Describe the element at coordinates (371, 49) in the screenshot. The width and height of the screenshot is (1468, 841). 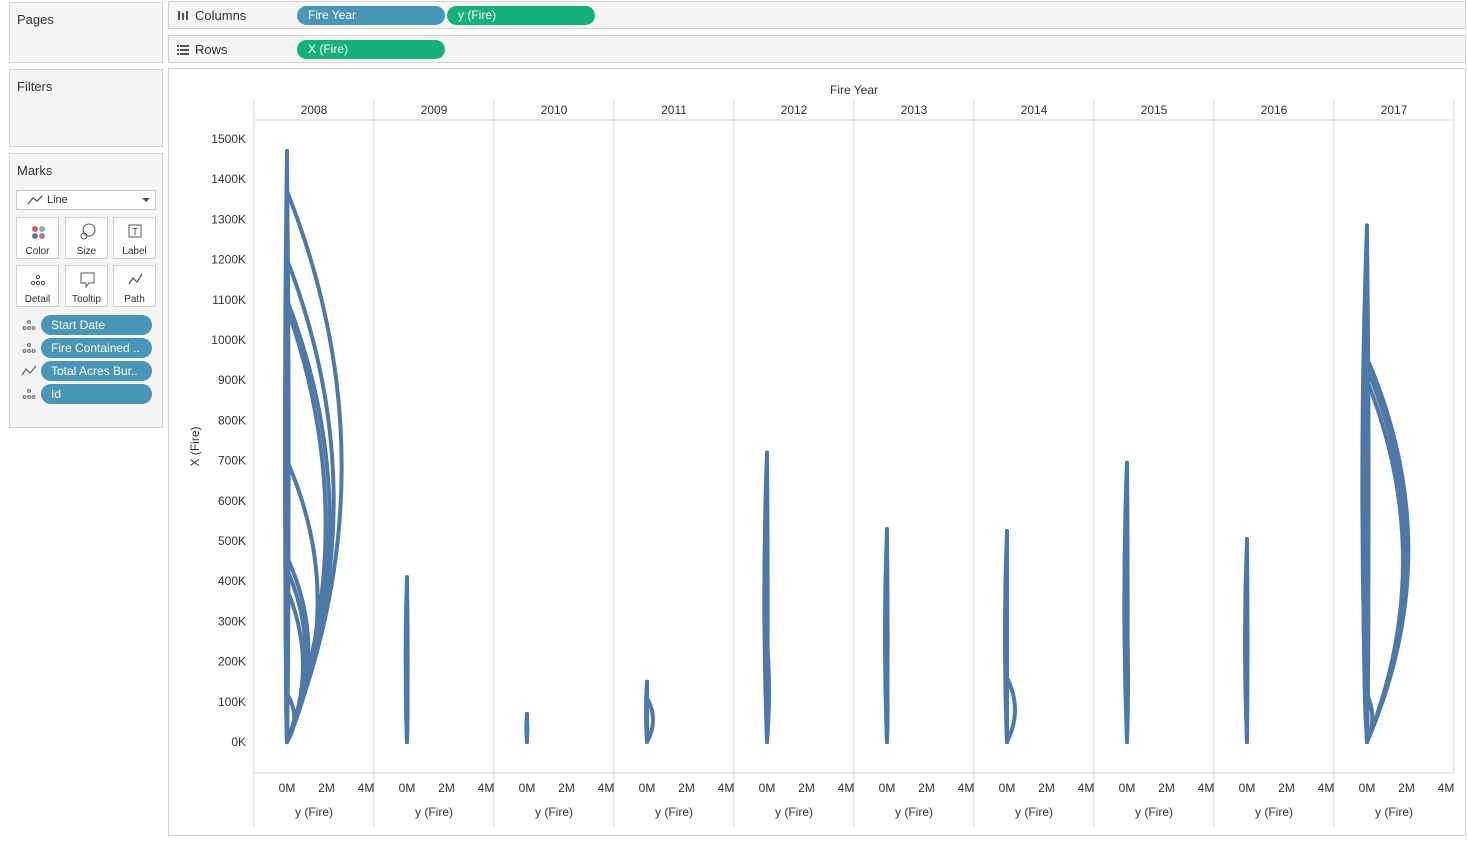
I see `rows-pill-x-fire: X (Fire)` at that location.